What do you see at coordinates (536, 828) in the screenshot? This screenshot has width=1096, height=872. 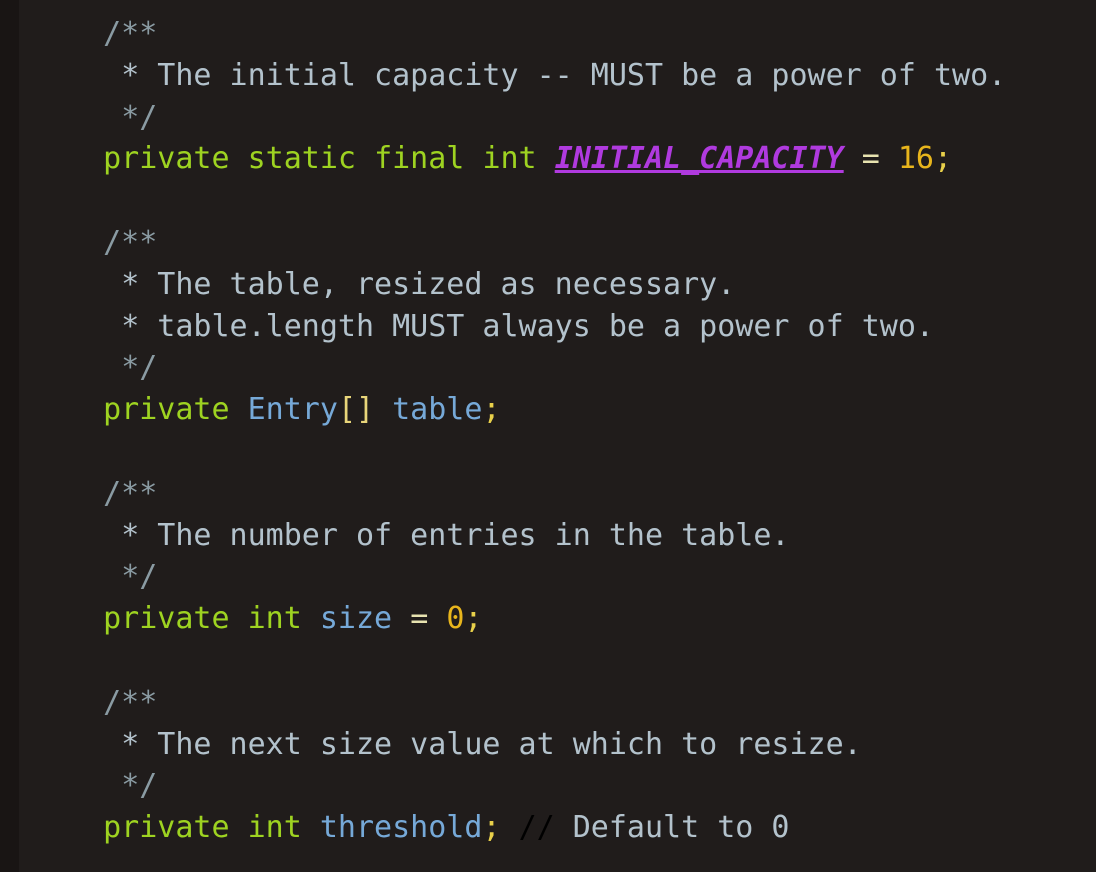 I see `code-token: //` at bounding box center [536, 828].